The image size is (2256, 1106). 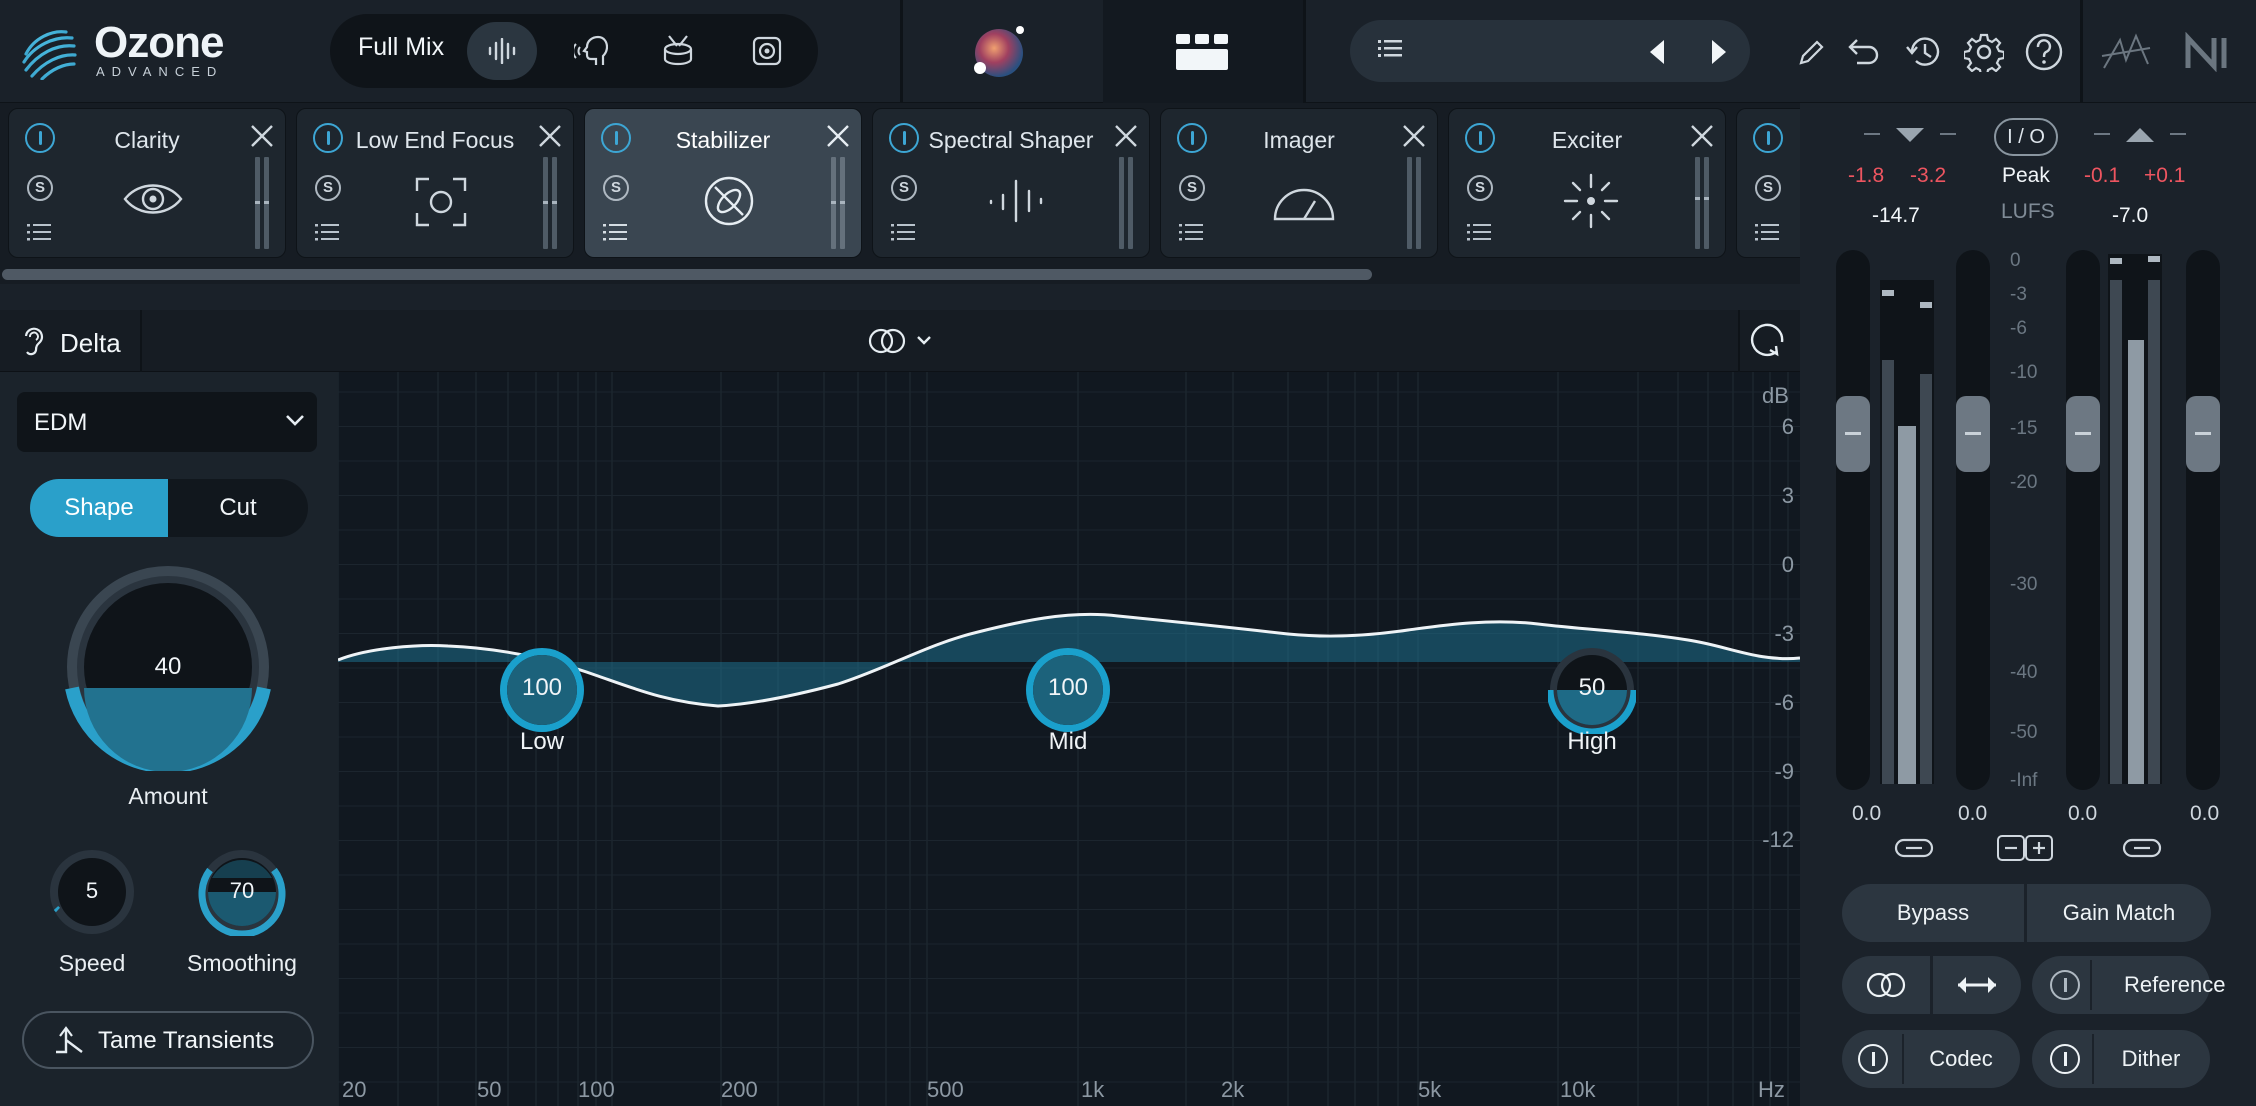 I want to click on settings-gear-icon, so click(x=1984, y=52).